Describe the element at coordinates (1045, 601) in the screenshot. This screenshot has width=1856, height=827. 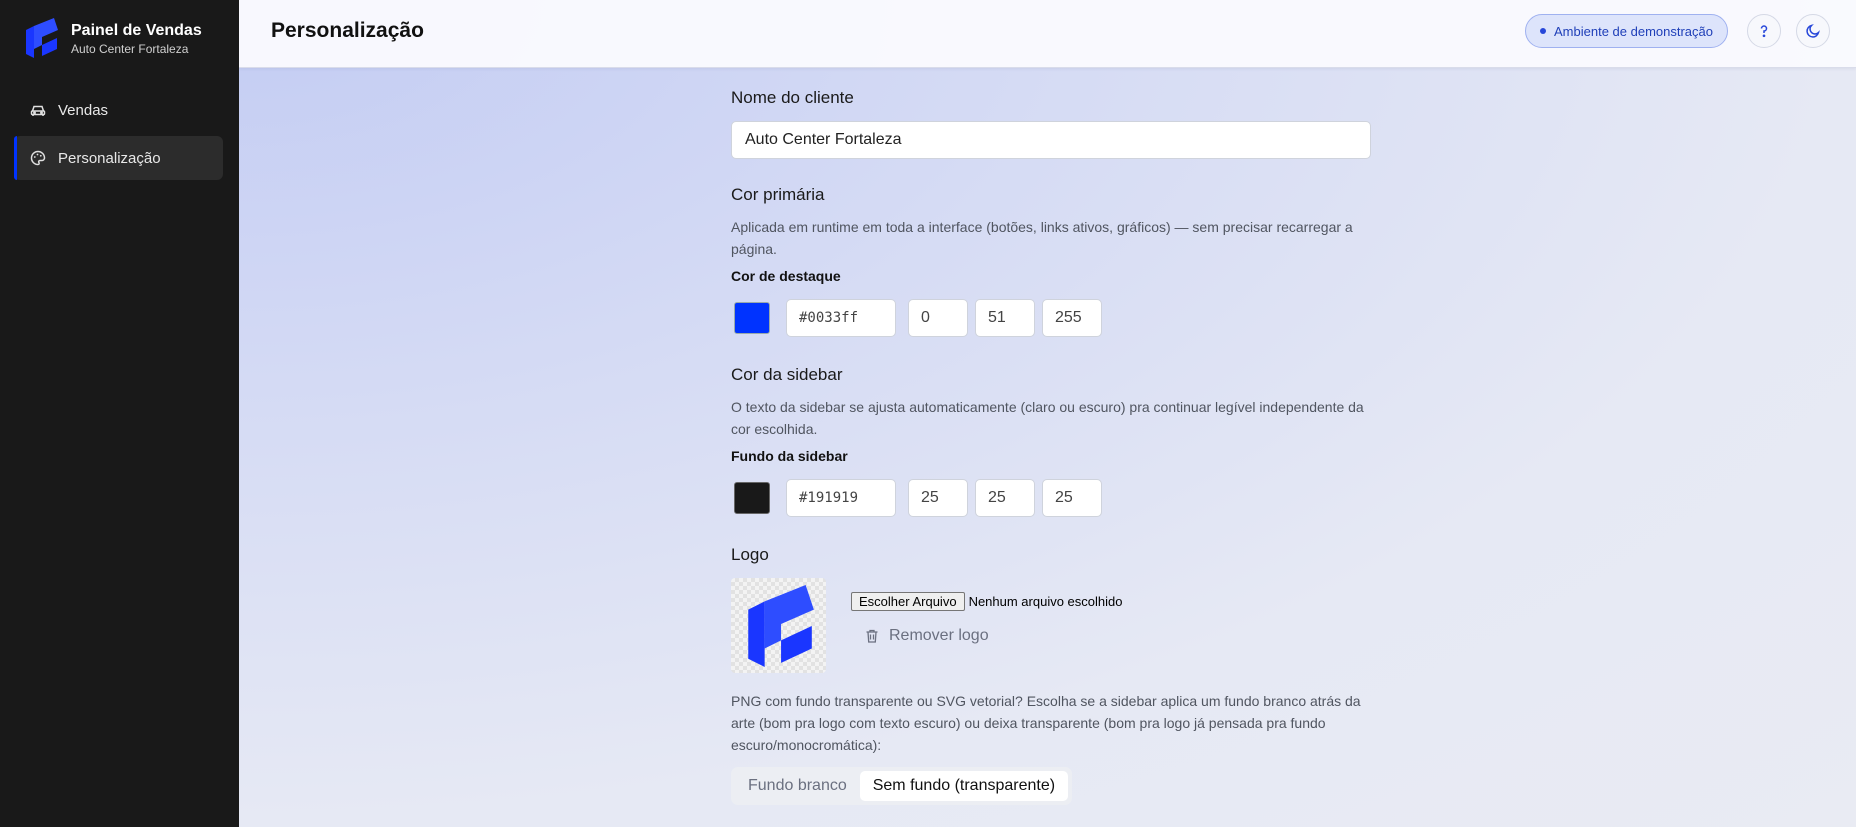
I see `file-status: Nenhum arquivo escolhido` at that location.